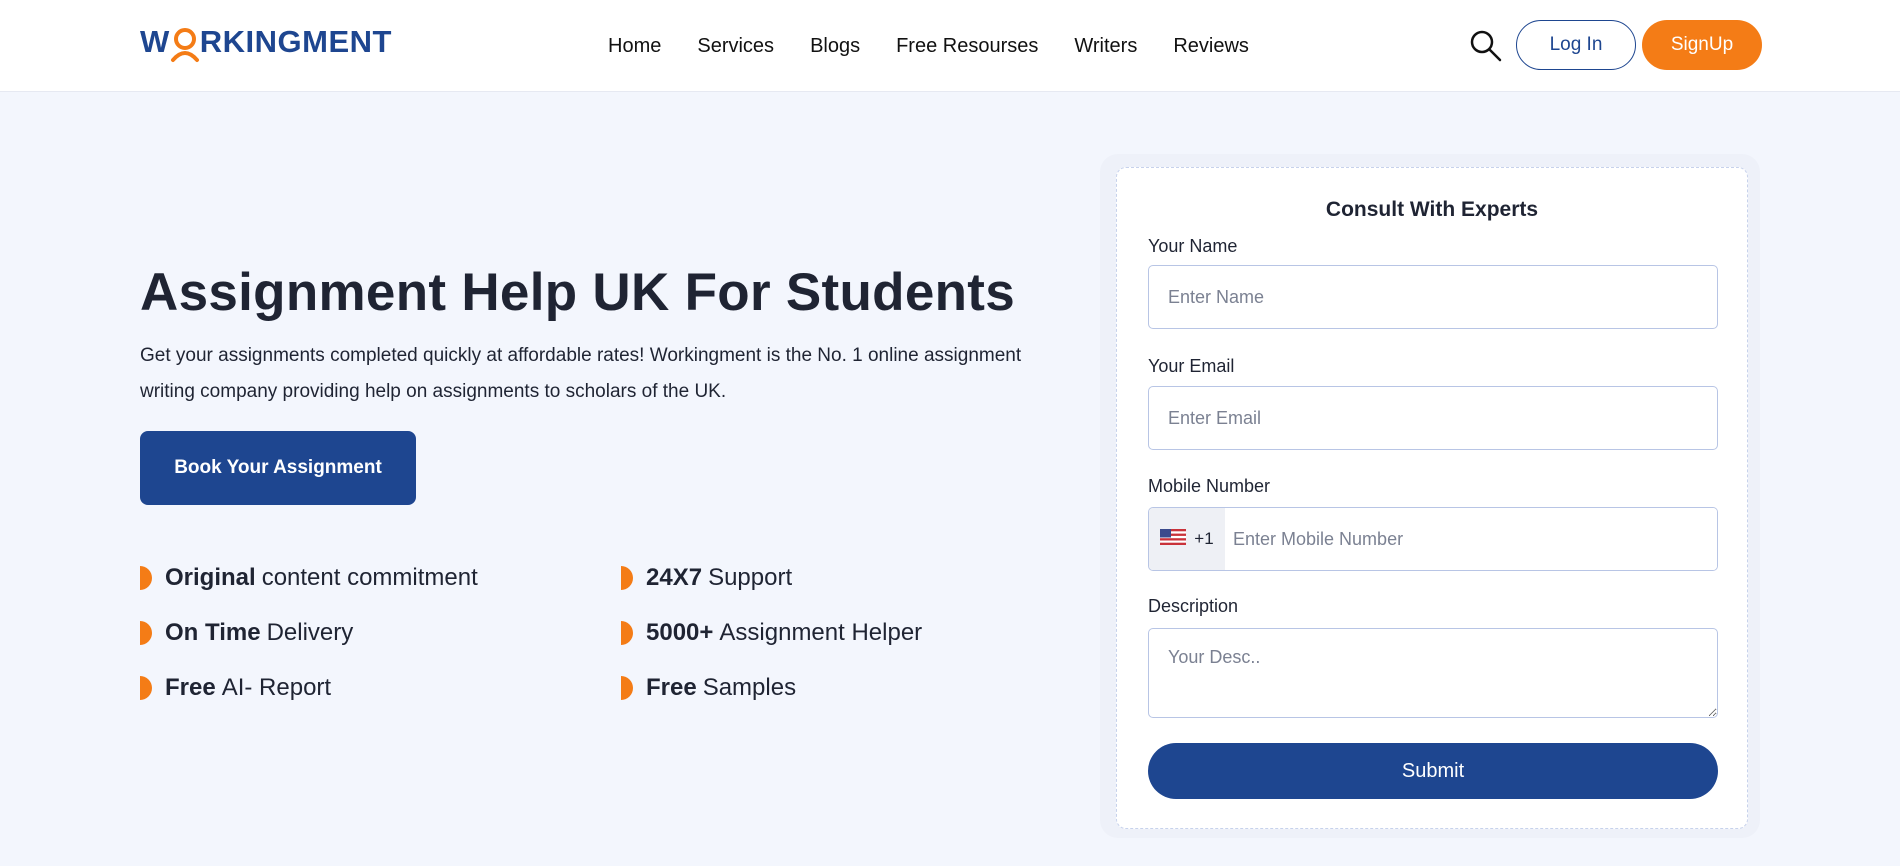  I want to click on description-label: Description, so click(1193, 606).